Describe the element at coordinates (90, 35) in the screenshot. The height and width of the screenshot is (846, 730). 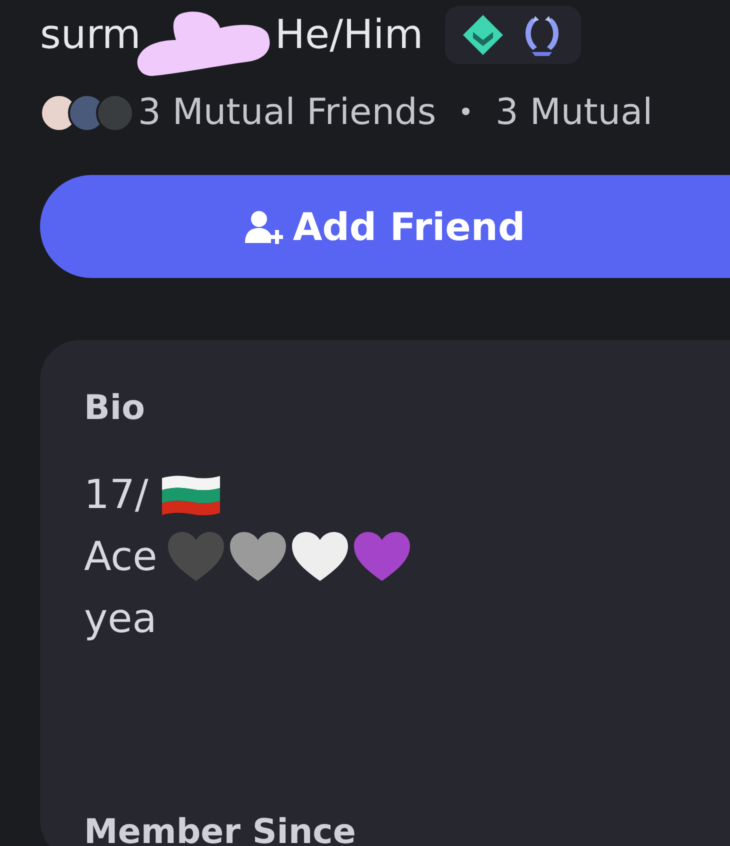
I see `username: surm` at that location.